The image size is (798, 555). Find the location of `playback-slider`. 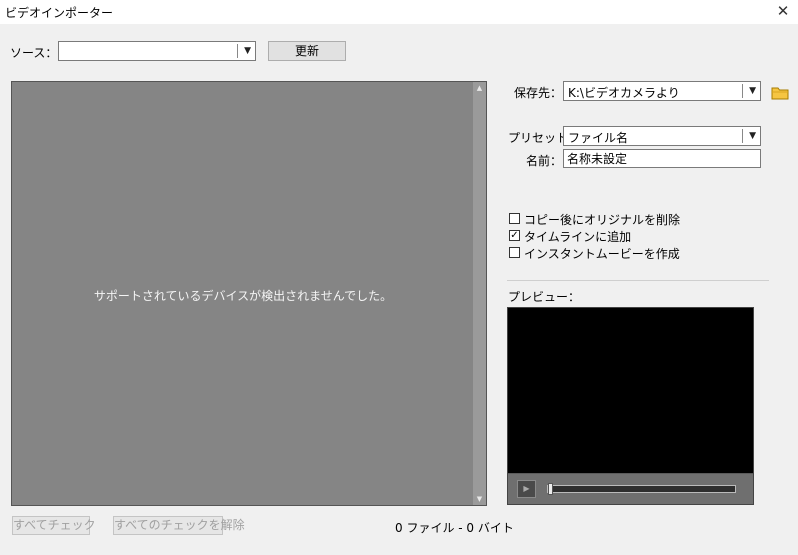

playback-slider is located at coordinates (641, 489).